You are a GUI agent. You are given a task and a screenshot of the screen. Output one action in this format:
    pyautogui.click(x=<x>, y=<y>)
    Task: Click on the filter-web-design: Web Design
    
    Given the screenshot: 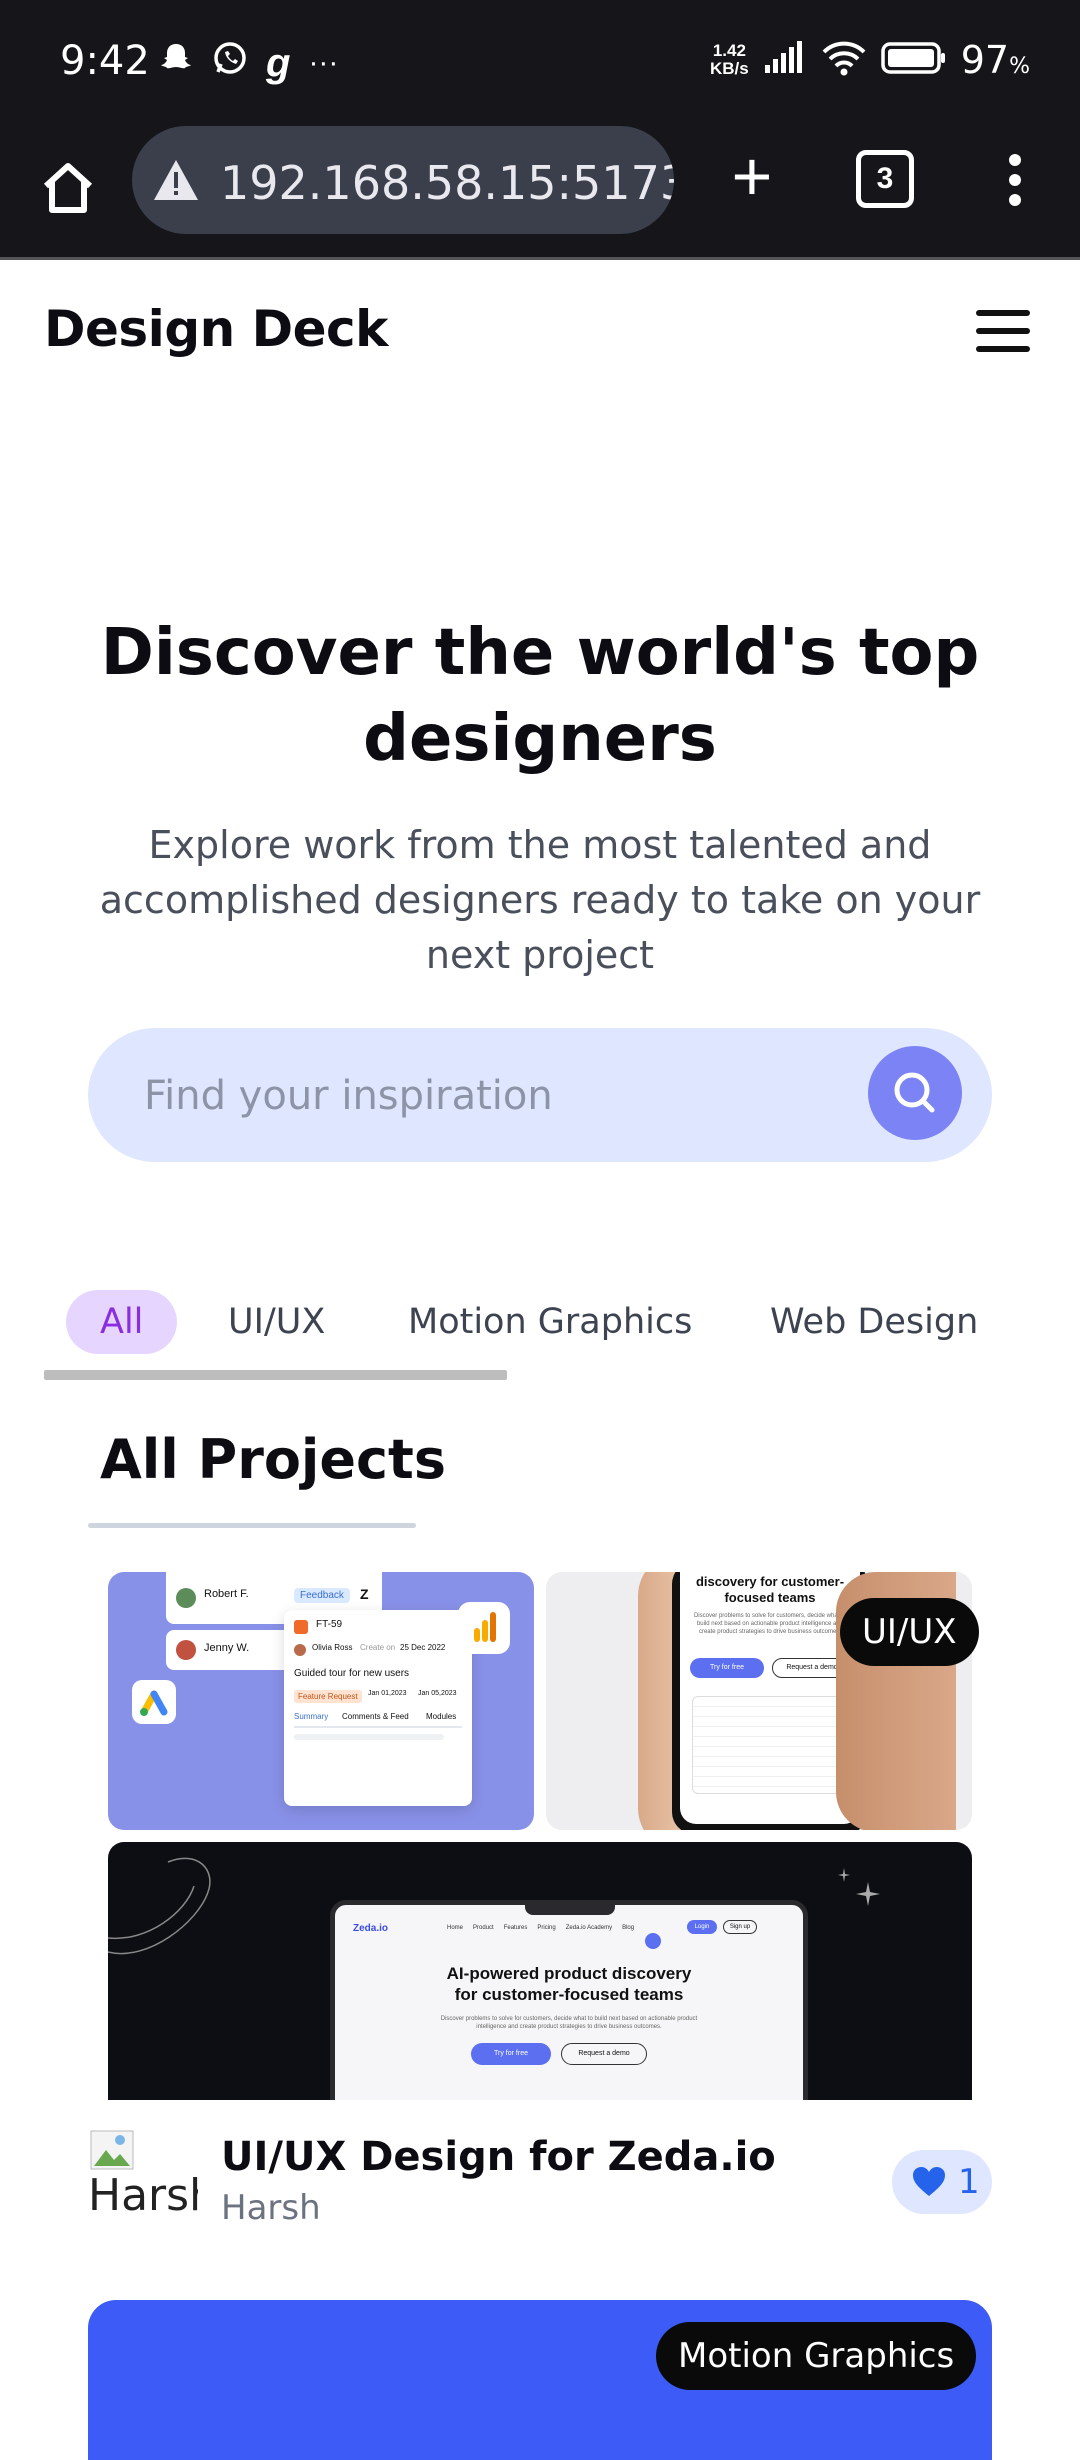 What is the action you would take?
    pyautogui.click(x=874, y=1322)
    